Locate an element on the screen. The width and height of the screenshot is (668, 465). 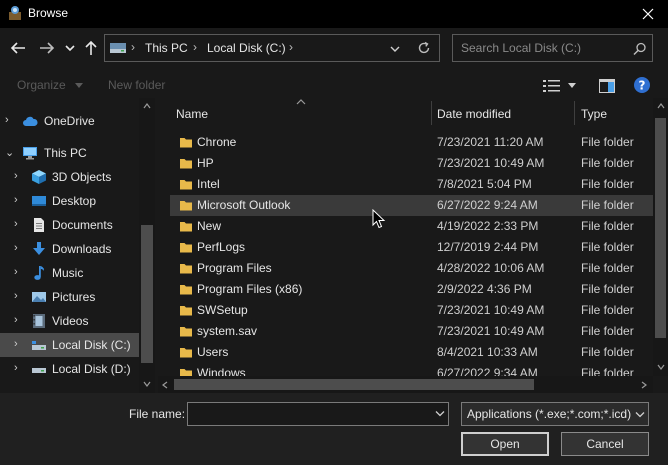
file-name-label: File name: is located at coordinates (157, 414).